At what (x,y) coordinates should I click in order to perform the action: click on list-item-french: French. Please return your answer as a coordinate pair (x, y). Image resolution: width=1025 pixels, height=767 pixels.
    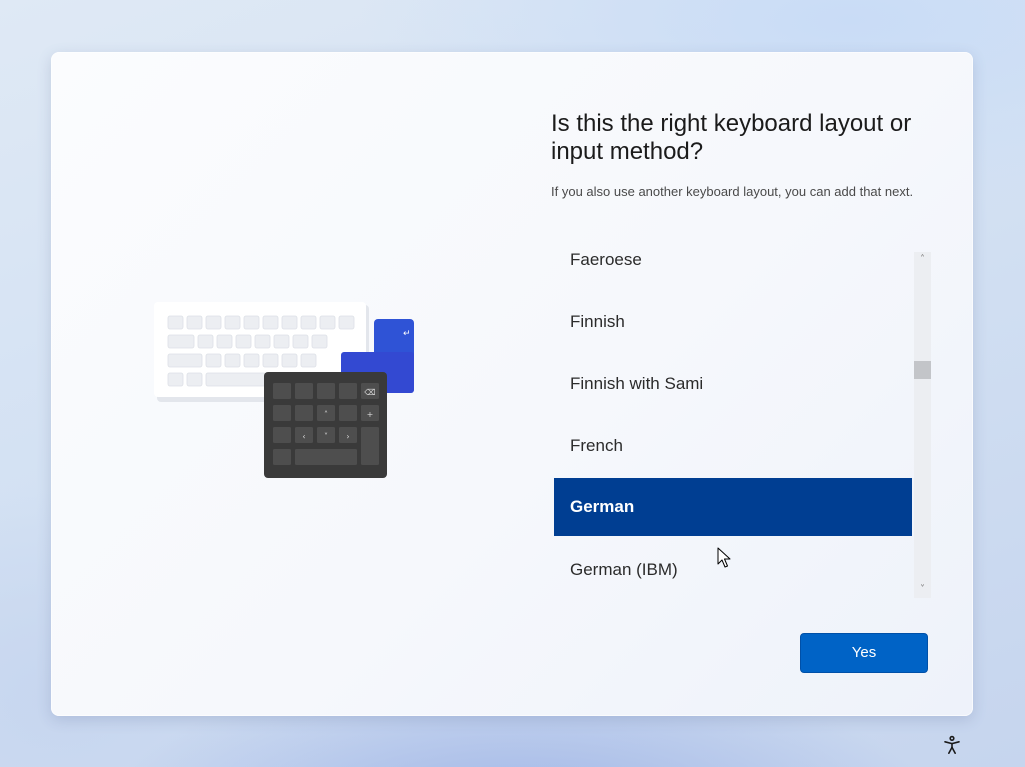
    Looking at the image, I should click on (733, 446).